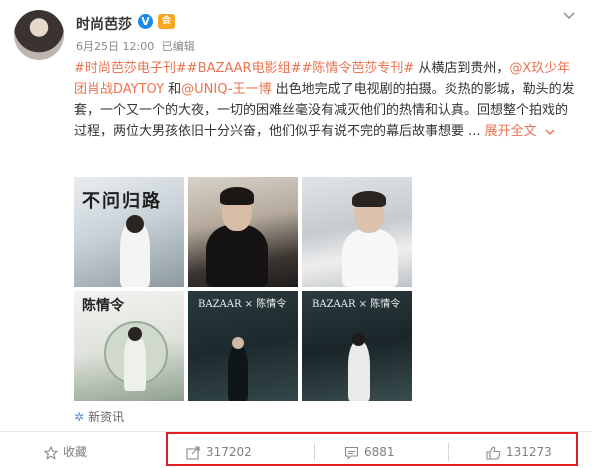  I want to click on edited-label: 已编辑, so click(178, 46).